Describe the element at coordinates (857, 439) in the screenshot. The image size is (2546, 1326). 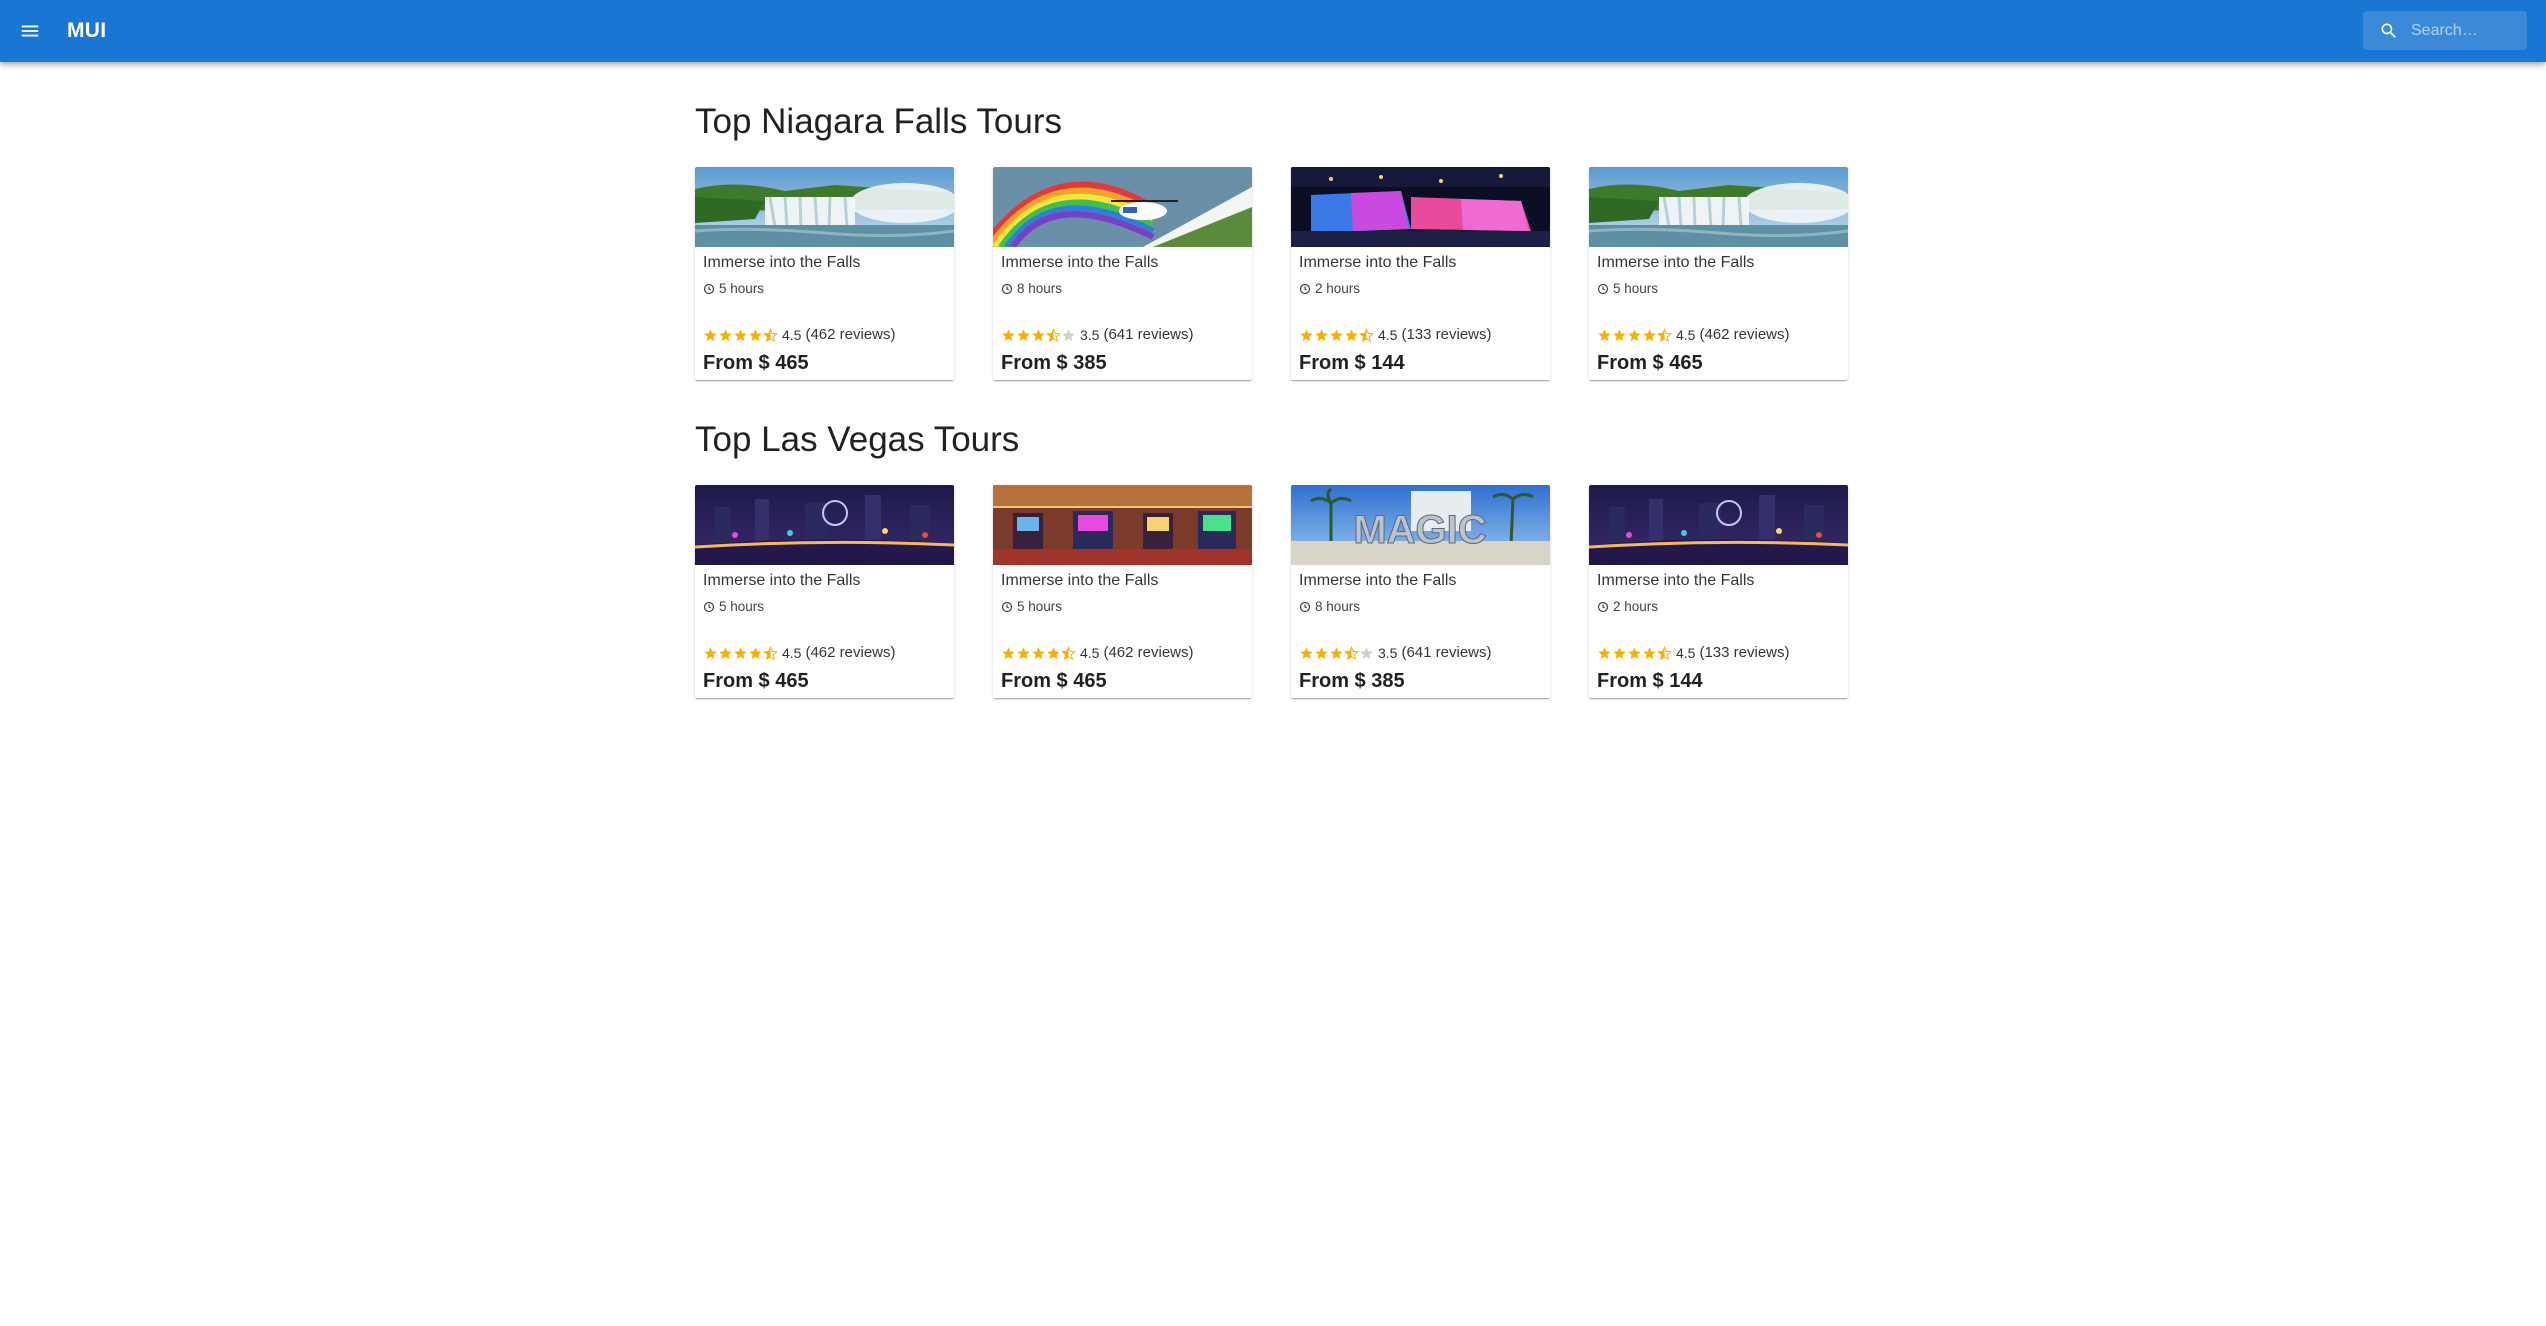
I see `section-title-las-vegas: Top Las Vegas Tours` at that location.